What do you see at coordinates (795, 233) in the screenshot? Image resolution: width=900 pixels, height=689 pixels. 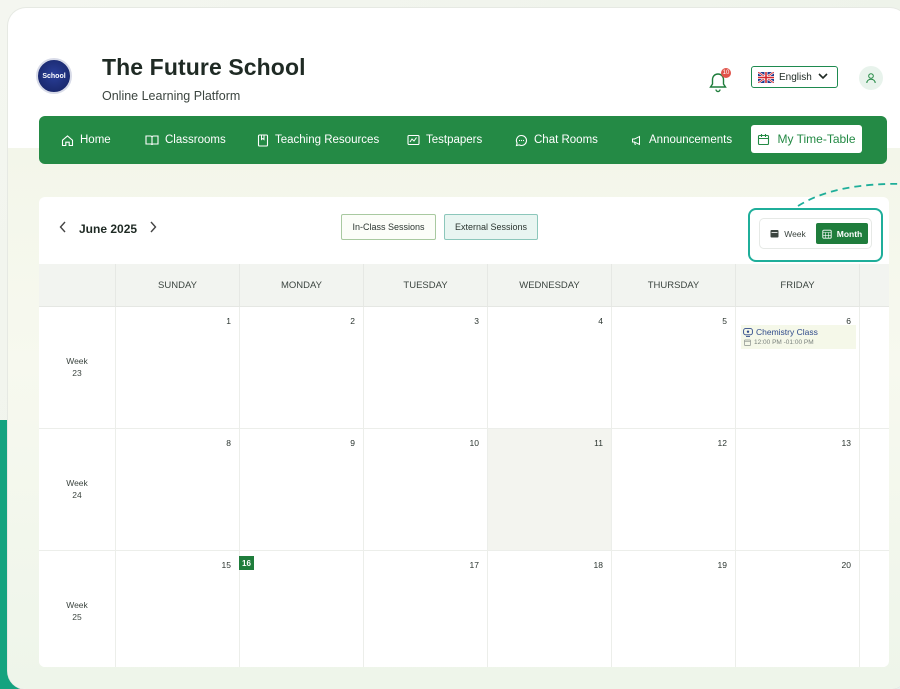 I see `week-view-label: Week` at bounding box center [795, 233].